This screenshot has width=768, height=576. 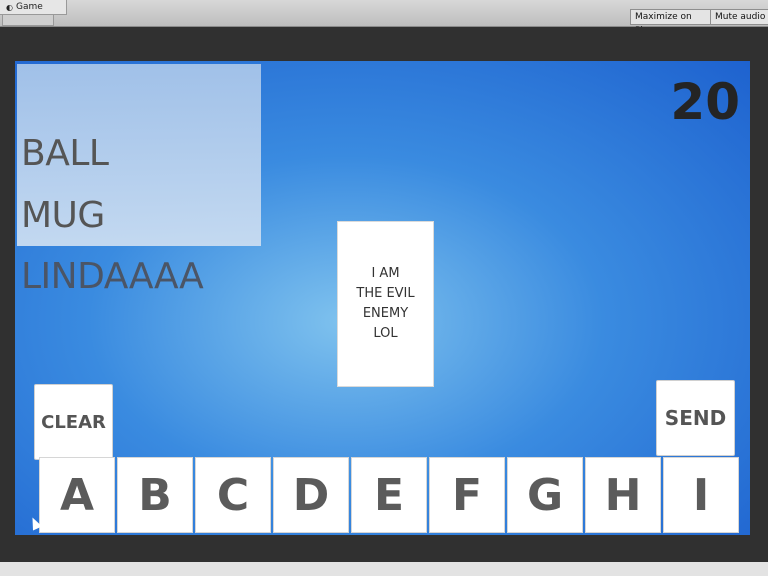 I want to click on score-counter: 20, so click(x=705, y=102).